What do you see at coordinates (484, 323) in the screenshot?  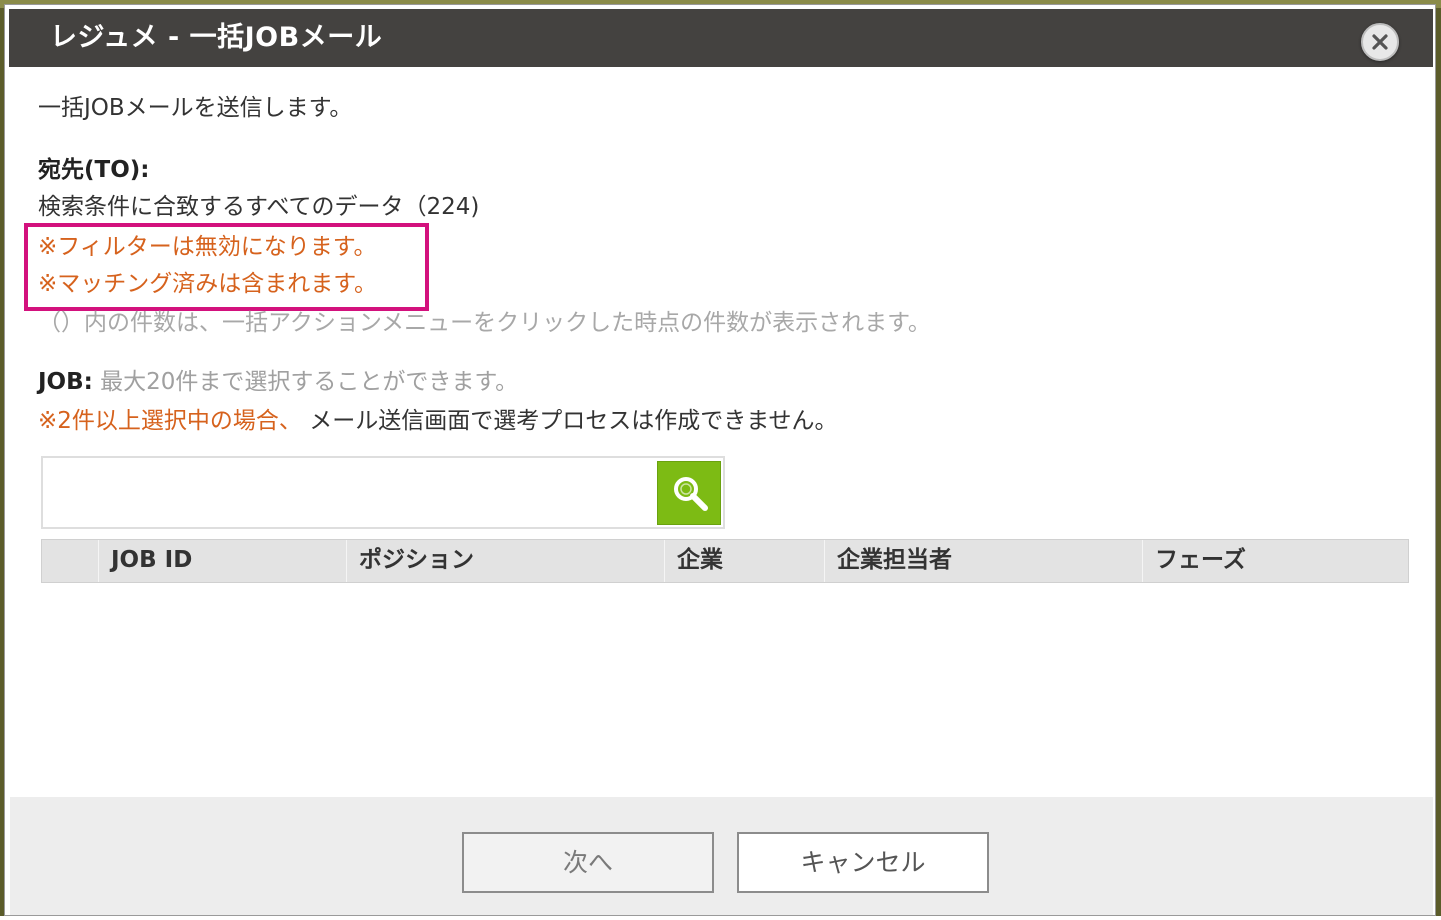 I see `count-hint: （）内の件数は、一括アクションメニューをクリックした時点の件数が表示されます。` at bounding box center [484, 323].